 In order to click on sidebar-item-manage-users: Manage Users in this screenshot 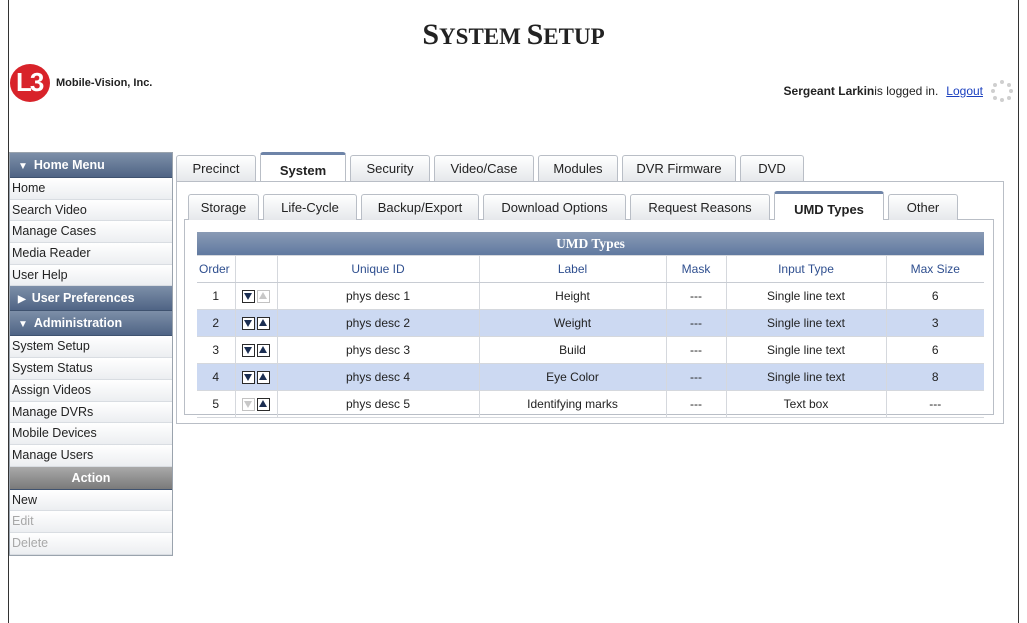, I will do `click(91, 455)`.